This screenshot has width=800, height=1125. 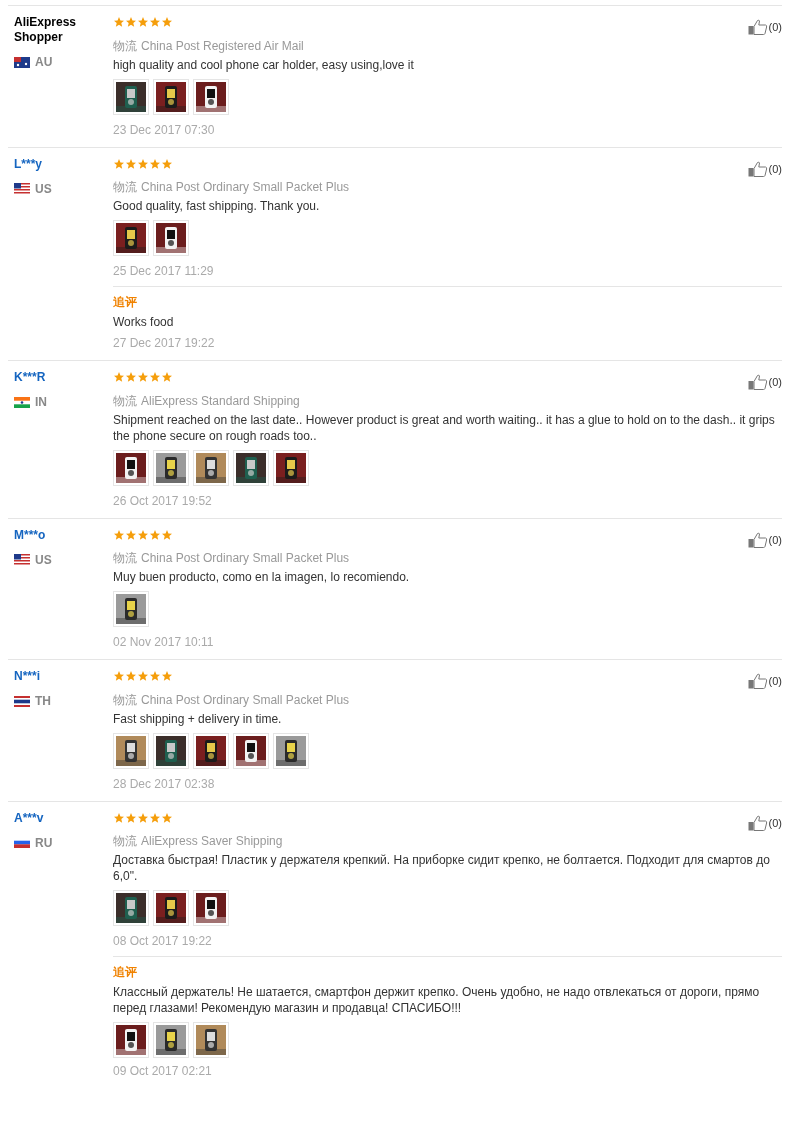 I want to click on review-text: Fast shipping + delivery in time., so click(x=198, y=718).